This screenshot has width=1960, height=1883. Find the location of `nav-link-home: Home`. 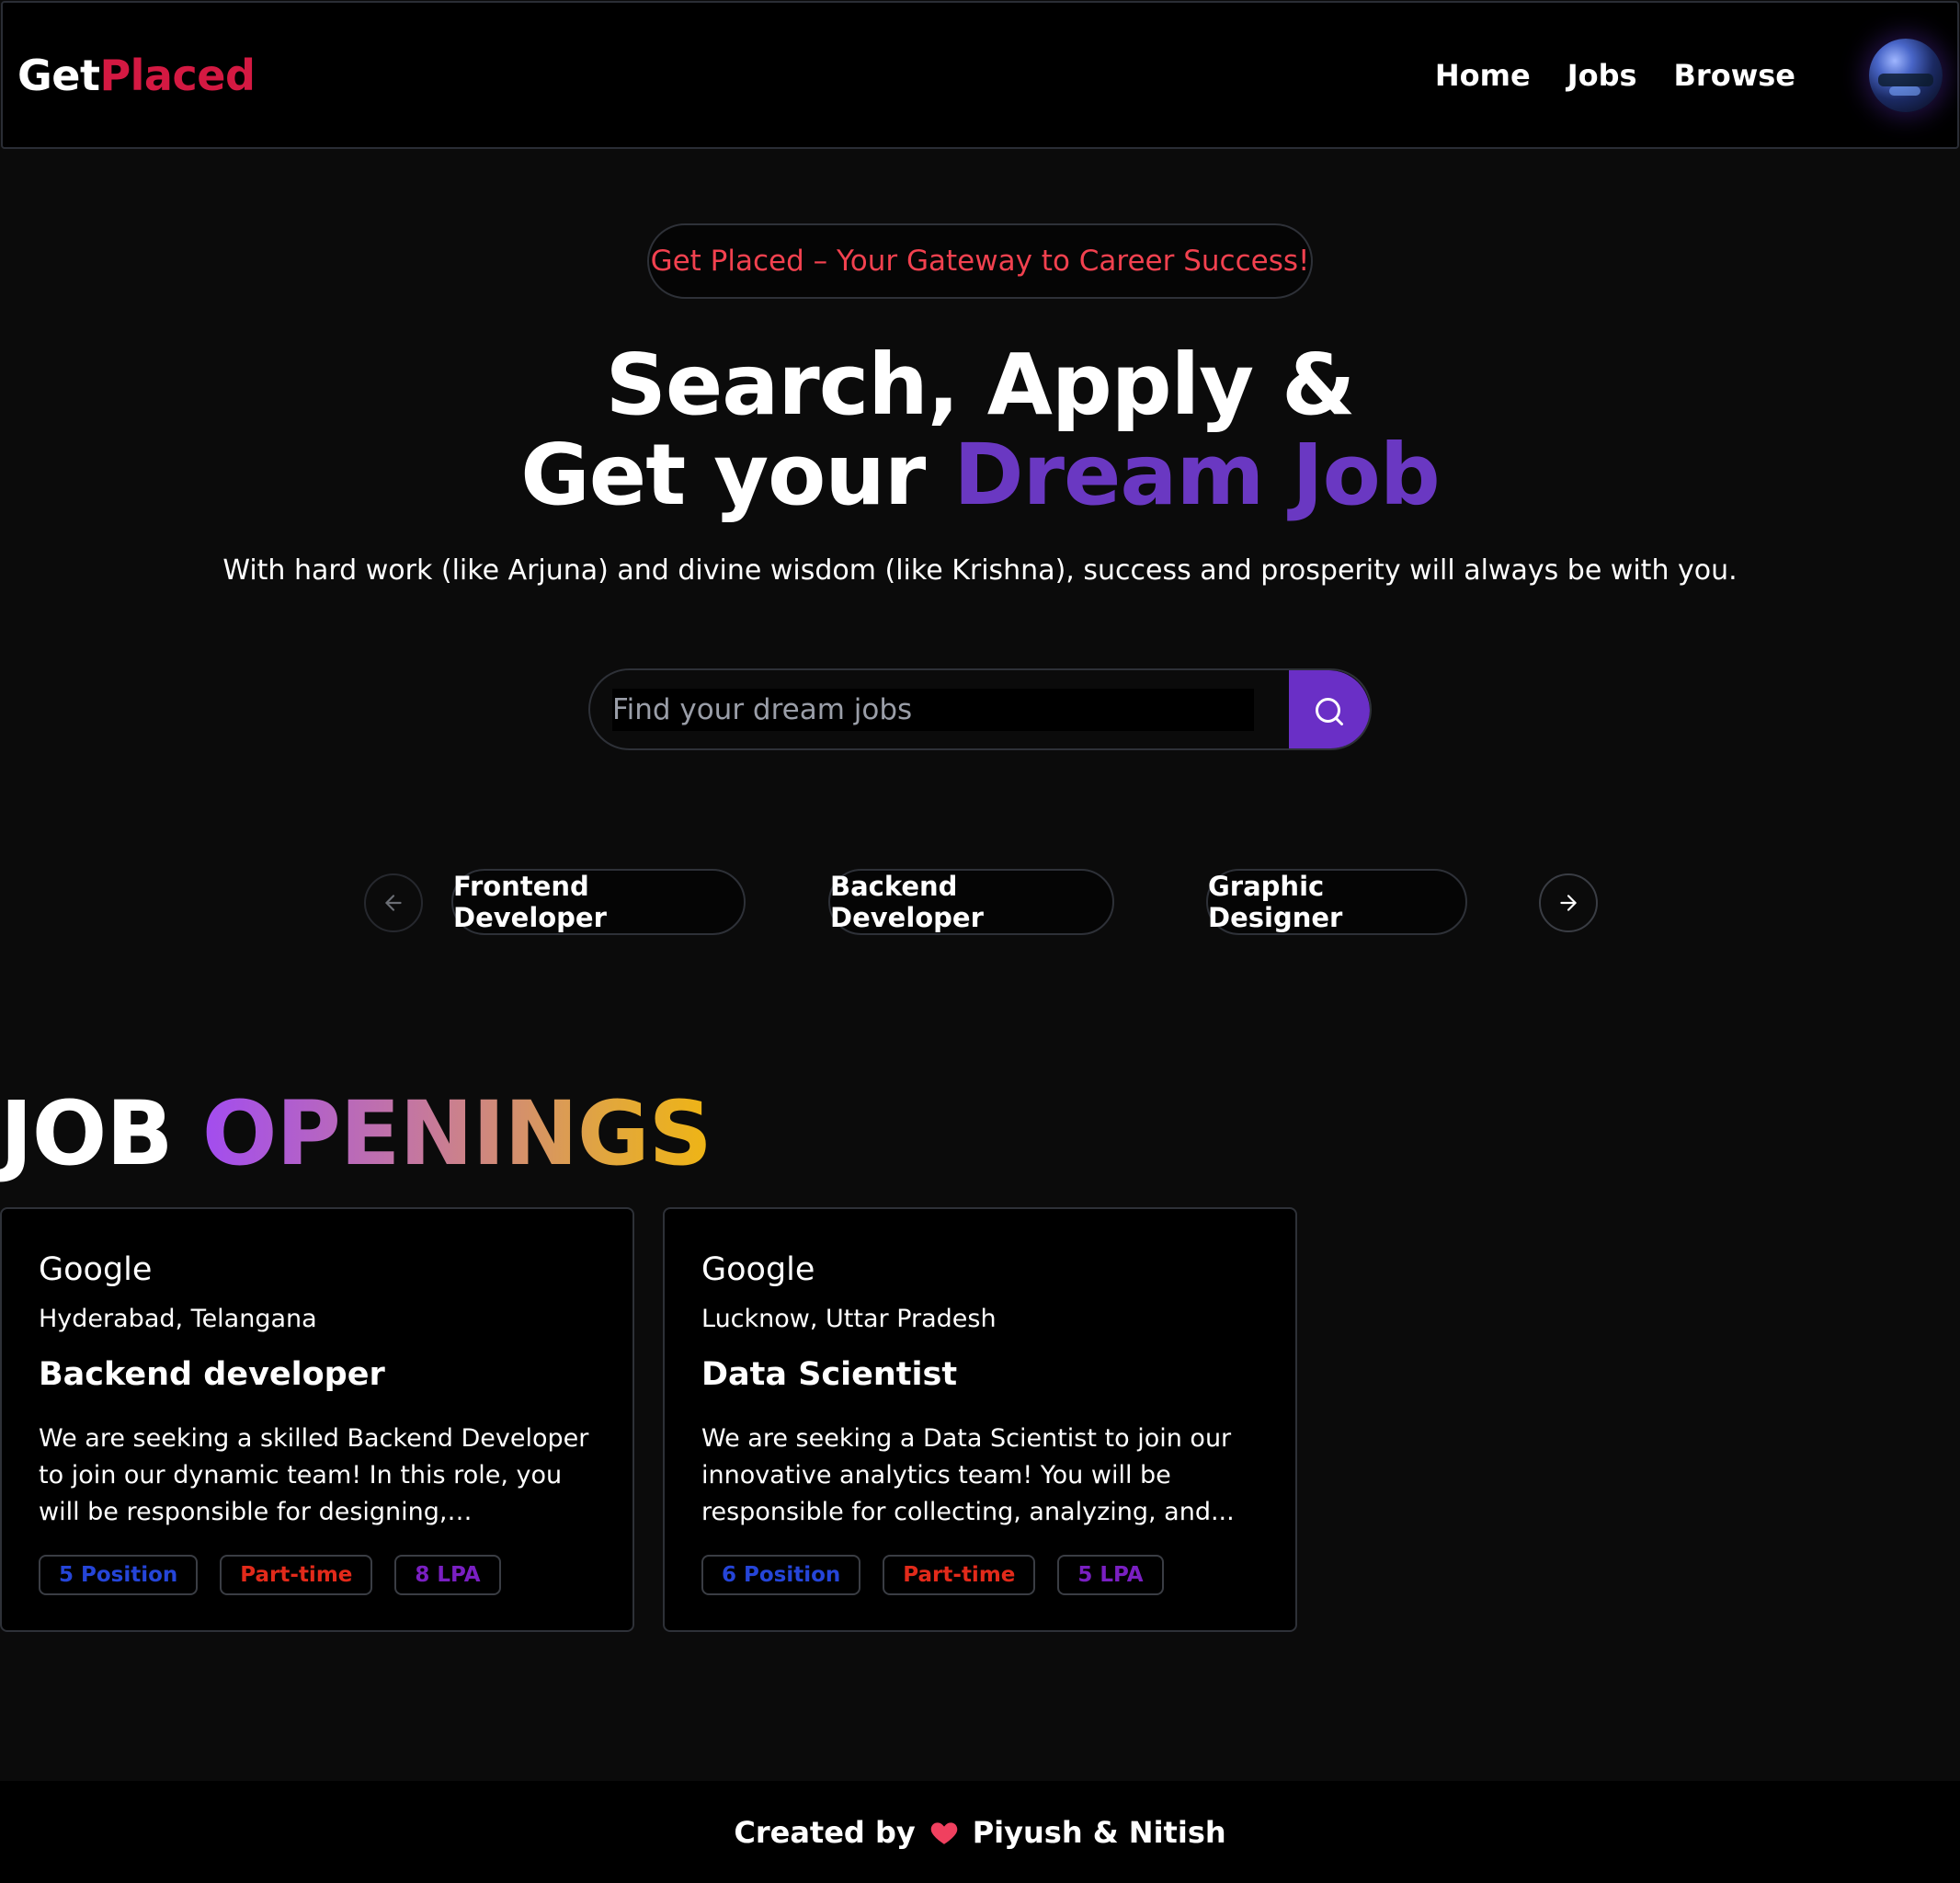

nav-link-home: Home is located at coordinates (1483, 75).